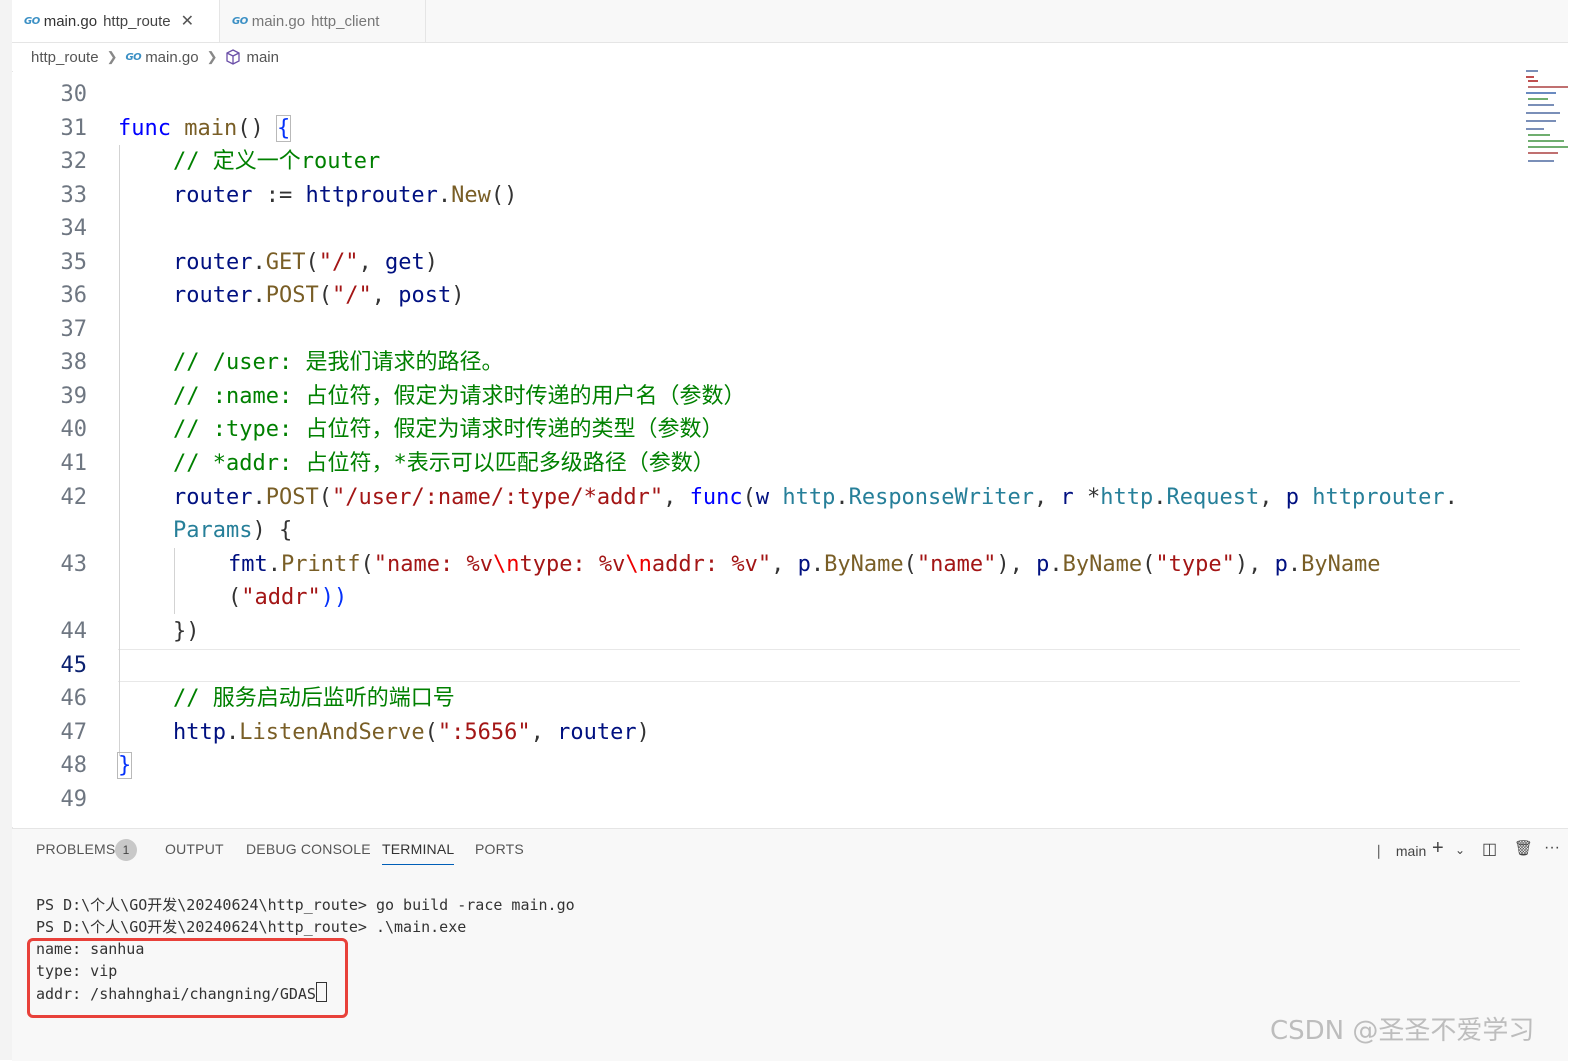  What do you see at coordinates (448, 429) in the screenshot?
I see `code-line-40: // :type: 占位符，假定为请求时传递的类型（参数）` at bounding box center [448, 429].